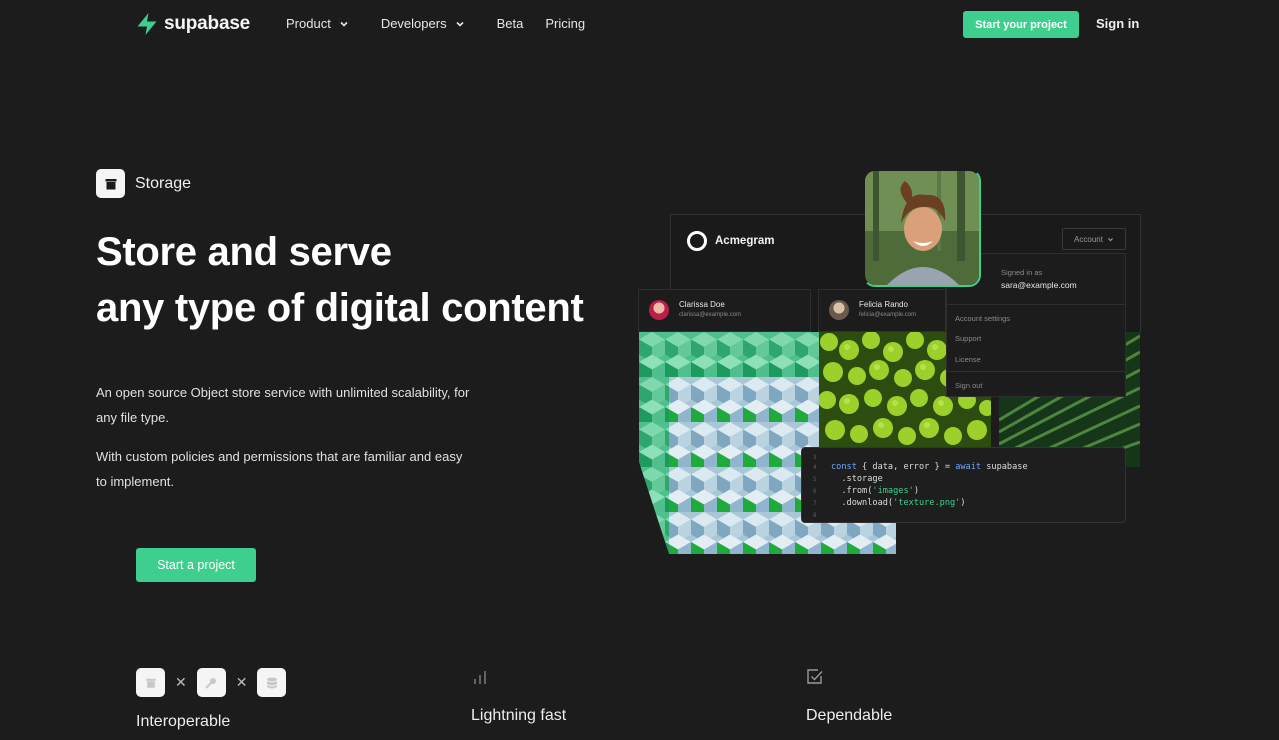 This screenshot has height=740, width=1279. What do you see at coordinates (883, 304) in the screenshot?
I see `user-name: Felicia Rando` at bounding box center [883, 304].